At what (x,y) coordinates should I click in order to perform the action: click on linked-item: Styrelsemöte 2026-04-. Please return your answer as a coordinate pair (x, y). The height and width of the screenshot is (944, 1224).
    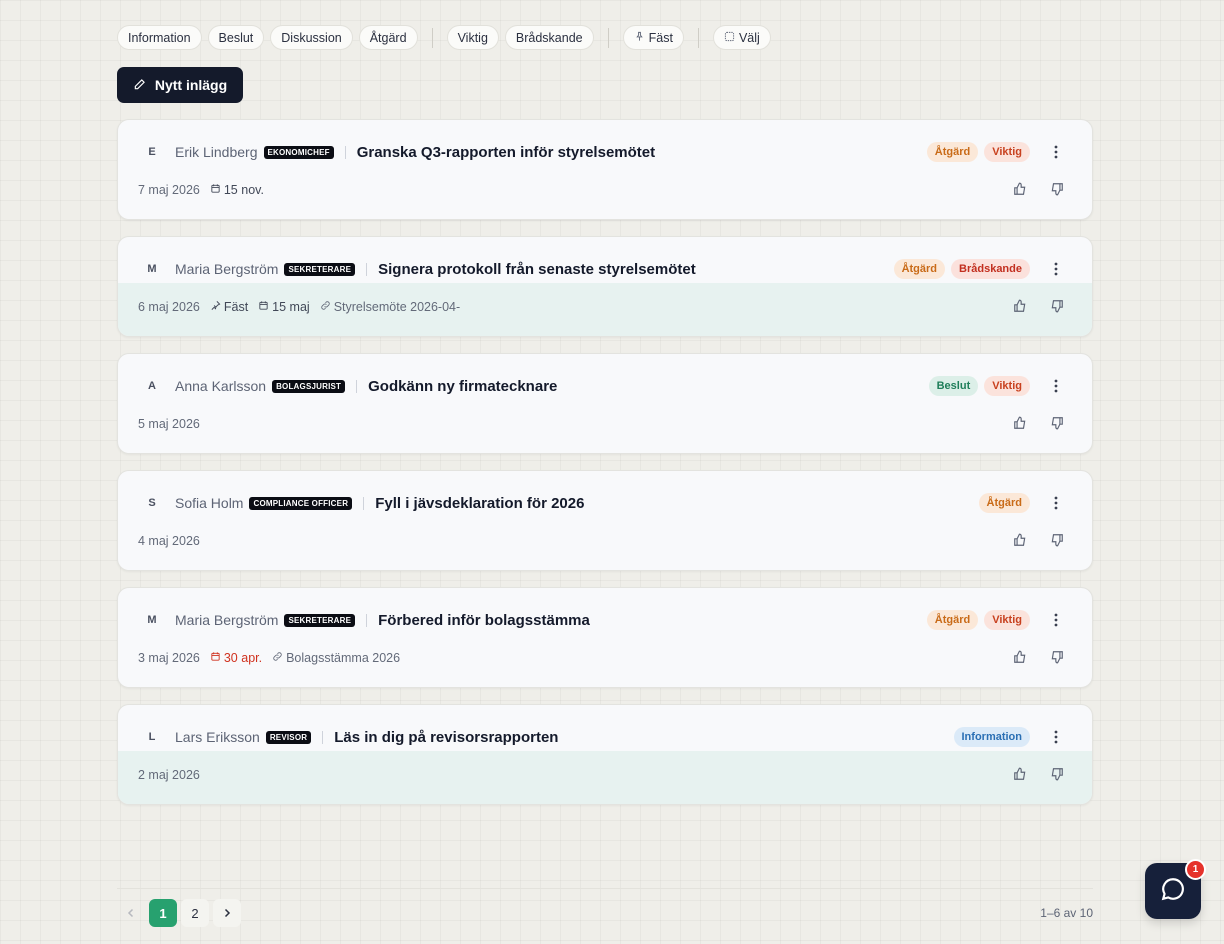
    Looking at the image, I should click on (390, 307).